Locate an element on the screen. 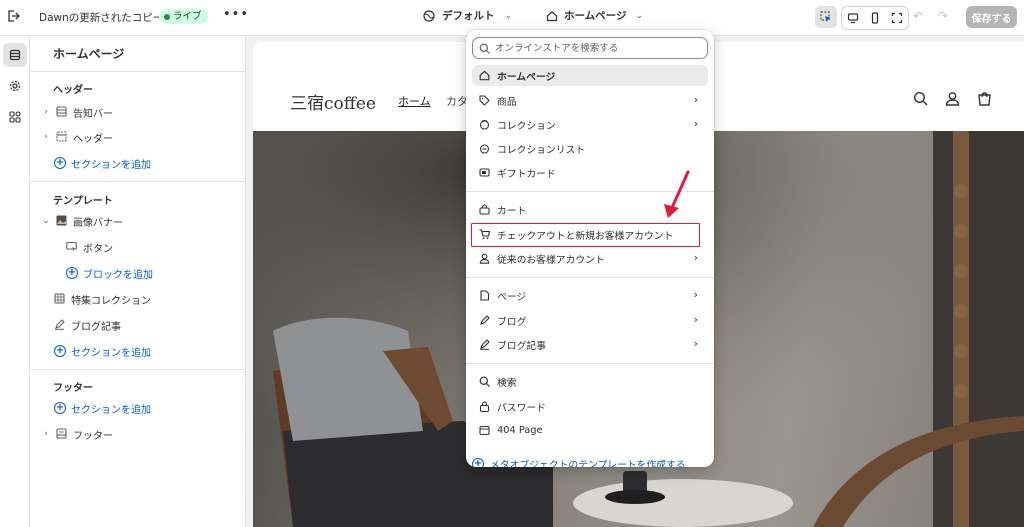 The height and width of the screenshot is (527, 1024). more-actions-button: ••• is located at coordinates (236, 14).